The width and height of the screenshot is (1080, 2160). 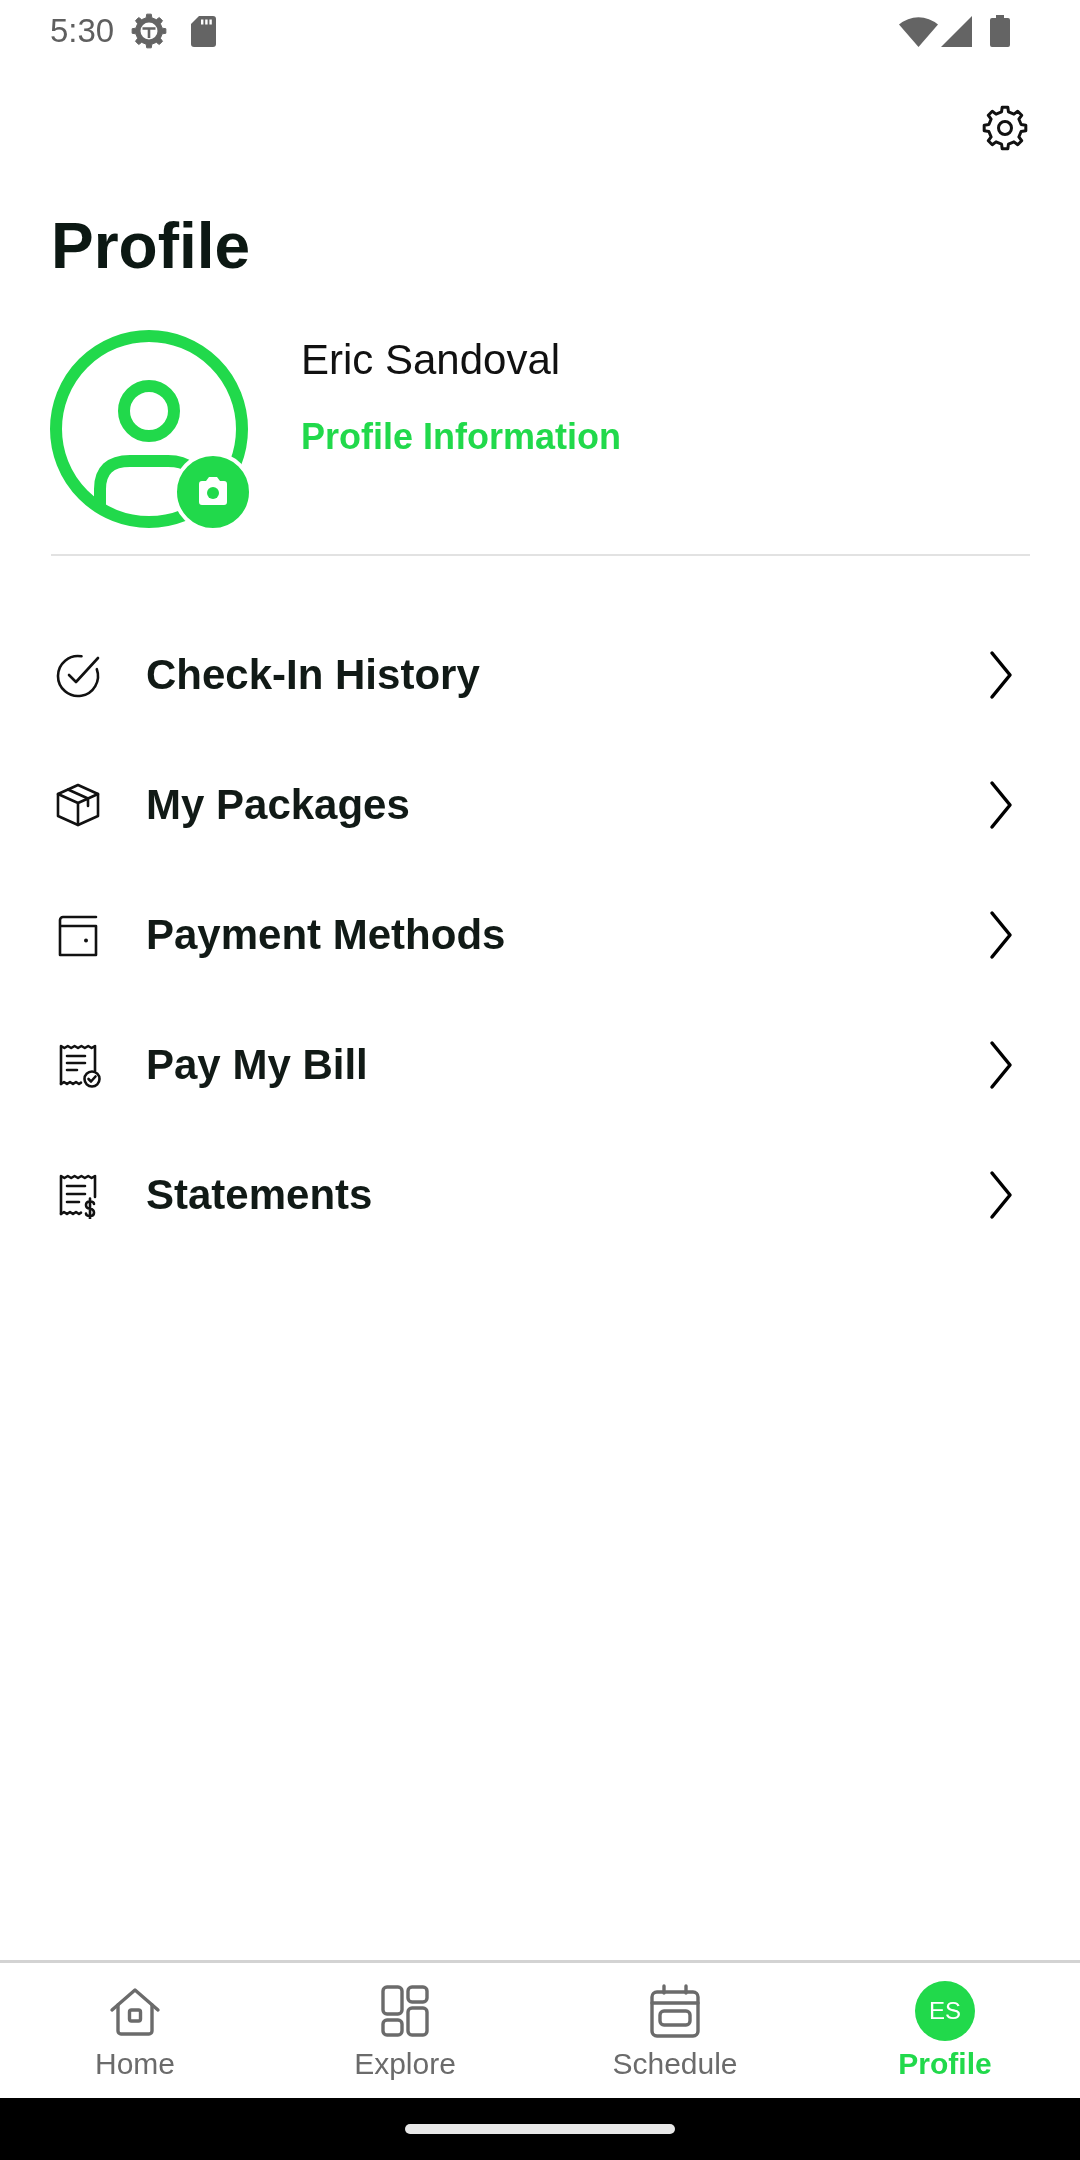 What do you see at coordinates (540, 675) in the screenshot?
I see `menu-item: Check-In History` at bounding box center [540, 675].